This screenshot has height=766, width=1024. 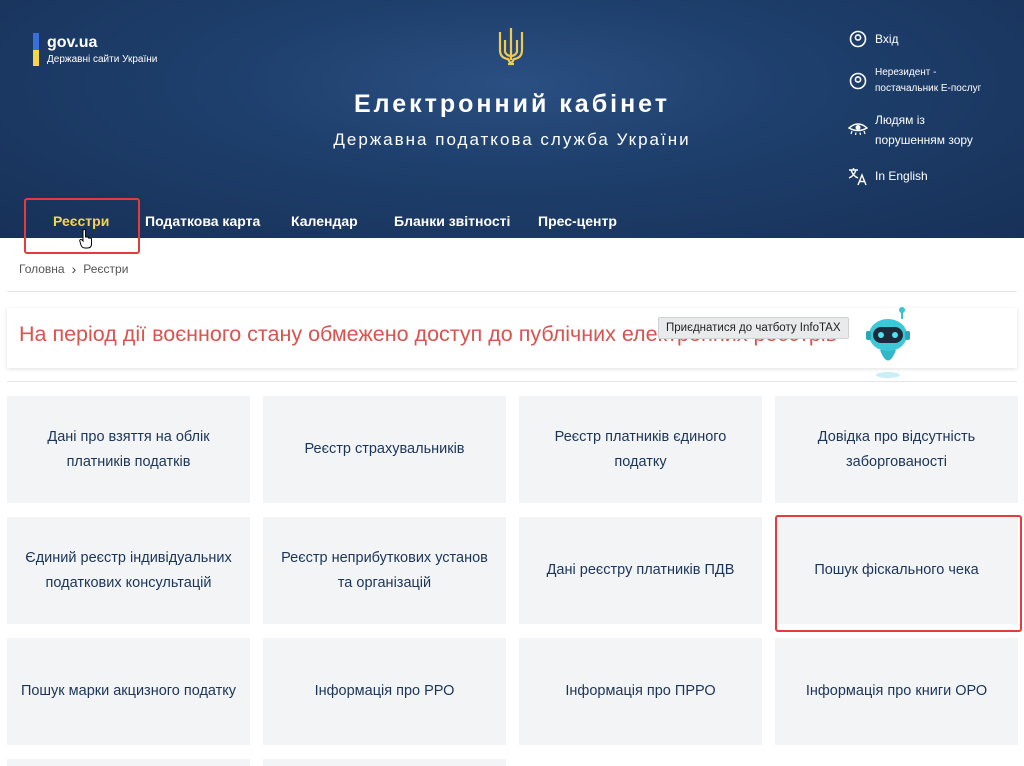 What do you see at coordinates (857, 177) in the screenshot?
I see `translate-icon` at bounding box center [857, 177].